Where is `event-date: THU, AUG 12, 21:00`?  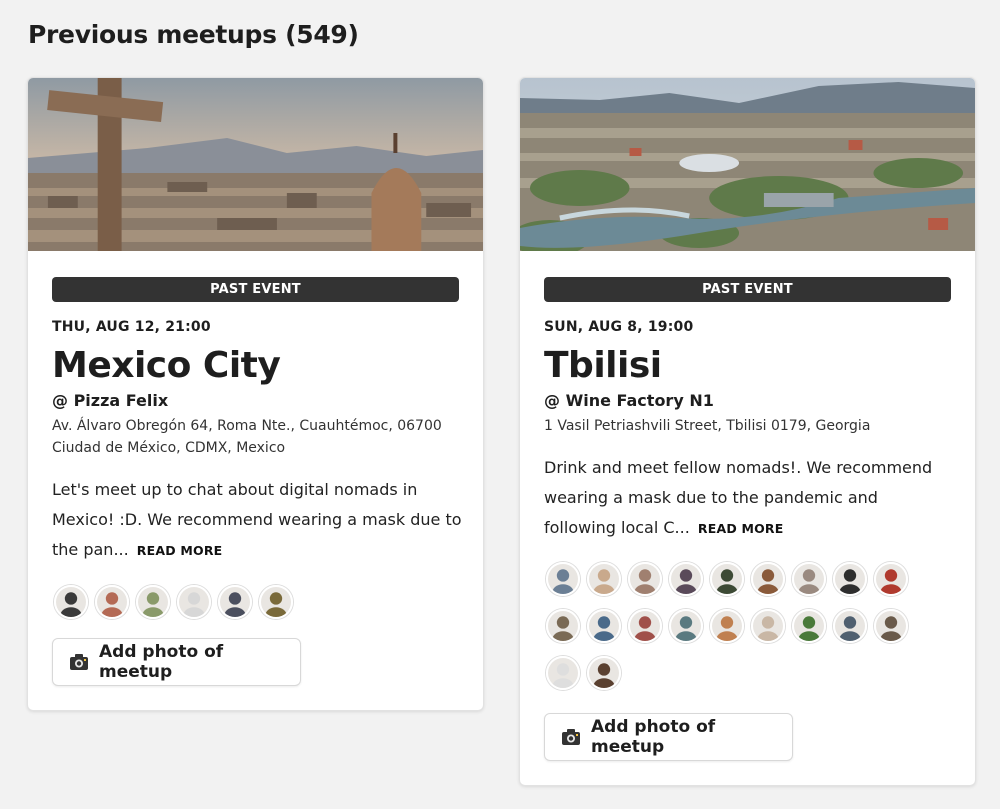
event-date: THU, AUG 12, 21:00 is located at coordinates (131, 327).